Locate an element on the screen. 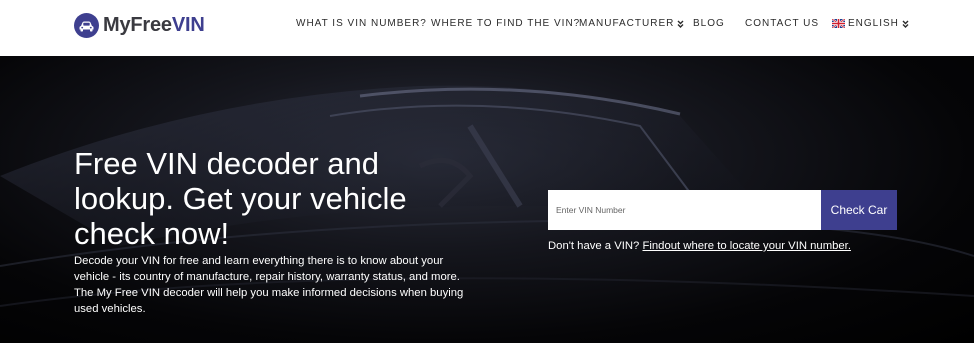 The width and height of the screenshot is (974, 343). nav-manufacturer-label: MANUFACTURER is located at coordinates (627, 23).